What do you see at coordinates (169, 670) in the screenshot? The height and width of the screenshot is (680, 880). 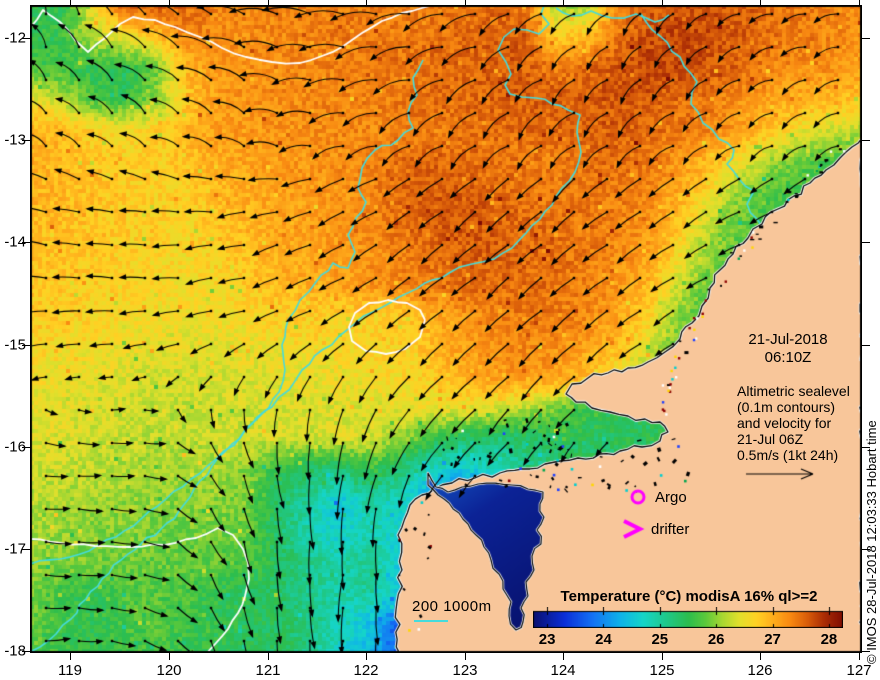 I see `lon-tick-label: 120` at bounding box center [169, 670].